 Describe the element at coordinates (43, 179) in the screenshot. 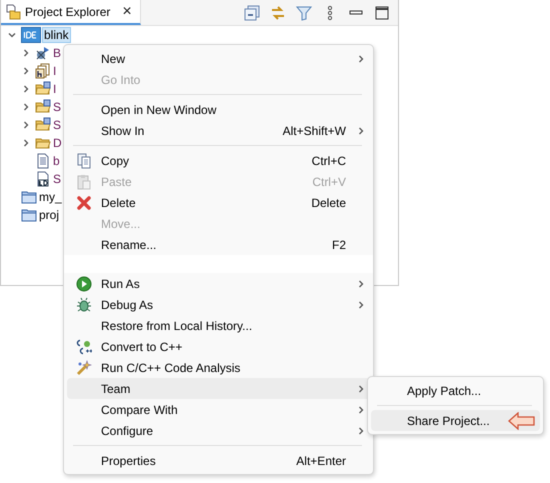

I see `linker-file-icon` at that location.